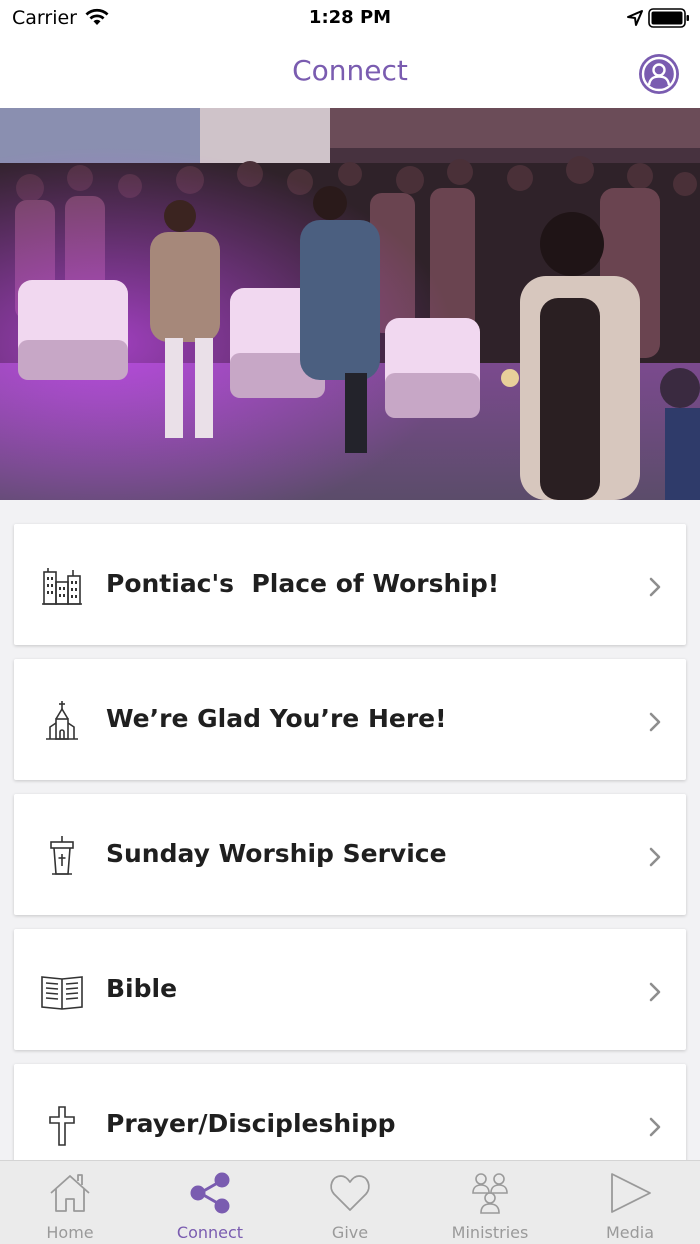 The width and height of the screenshot is (700, 1244). Describe the element at coordinates (210, 1232) in the screenshot. I see `tab-label: Connect` at that location.